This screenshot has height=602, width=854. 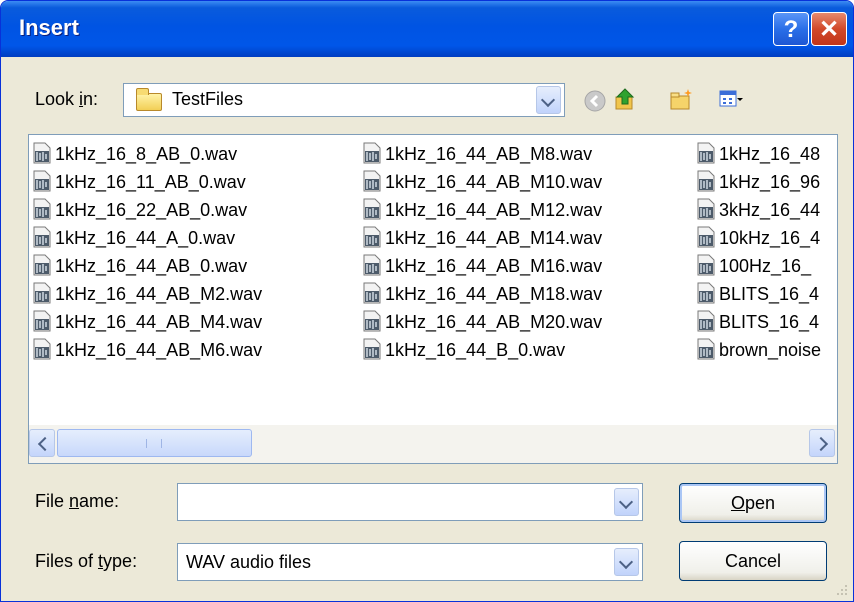 I want to click on resize-grip-icon, so click(x=841, y=589).